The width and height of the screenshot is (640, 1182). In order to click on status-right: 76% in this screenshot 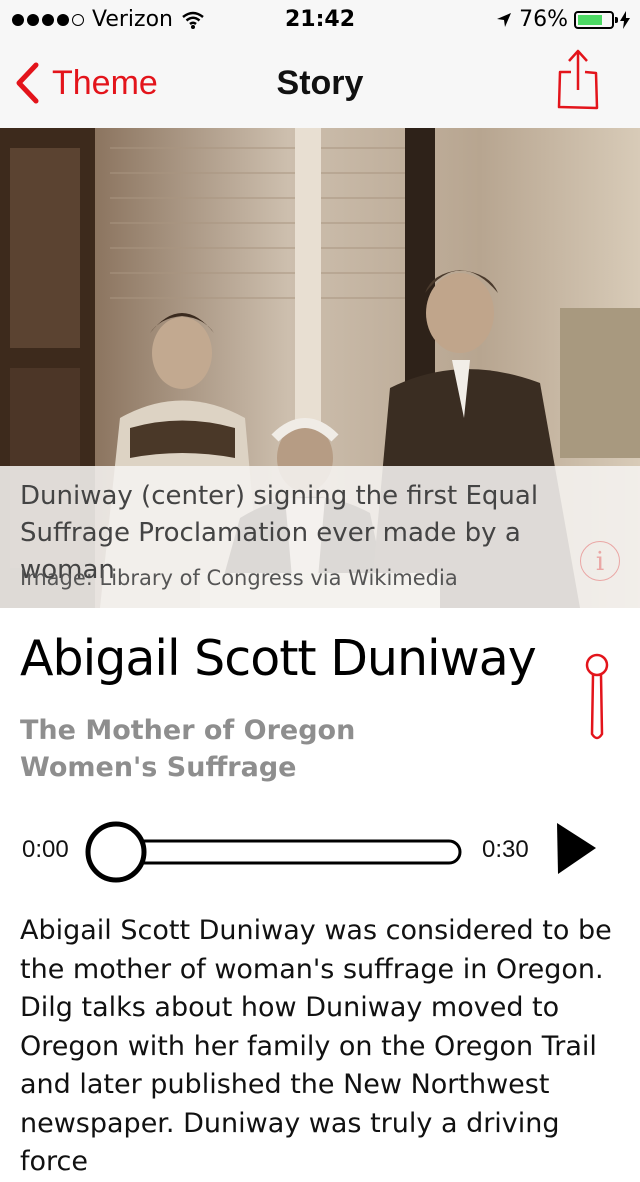, I will do `click(562, 19)`.